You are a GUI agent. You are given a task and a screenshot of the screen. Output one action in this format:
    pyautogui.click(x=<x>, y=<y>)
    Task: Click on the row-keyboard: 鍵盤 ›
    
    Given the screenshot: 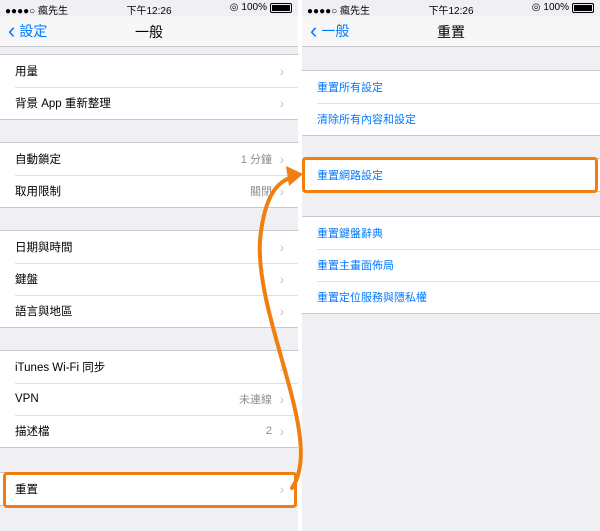 What is the action you would take?
    pyautogui.click(x=149, y=279)
    